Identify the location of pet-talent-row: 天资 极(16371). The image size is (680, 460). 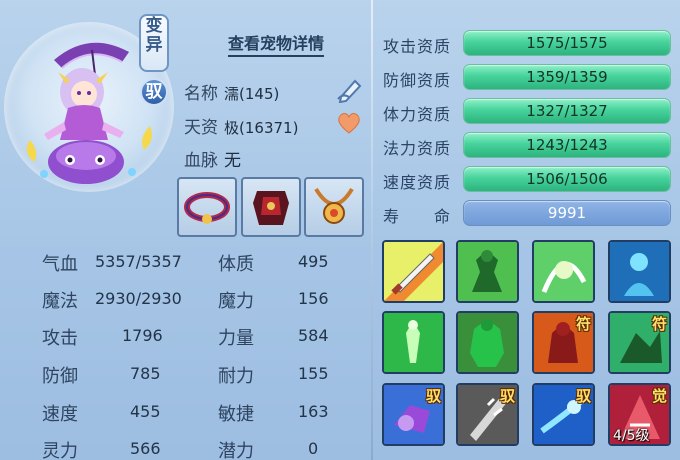
(241, 125).